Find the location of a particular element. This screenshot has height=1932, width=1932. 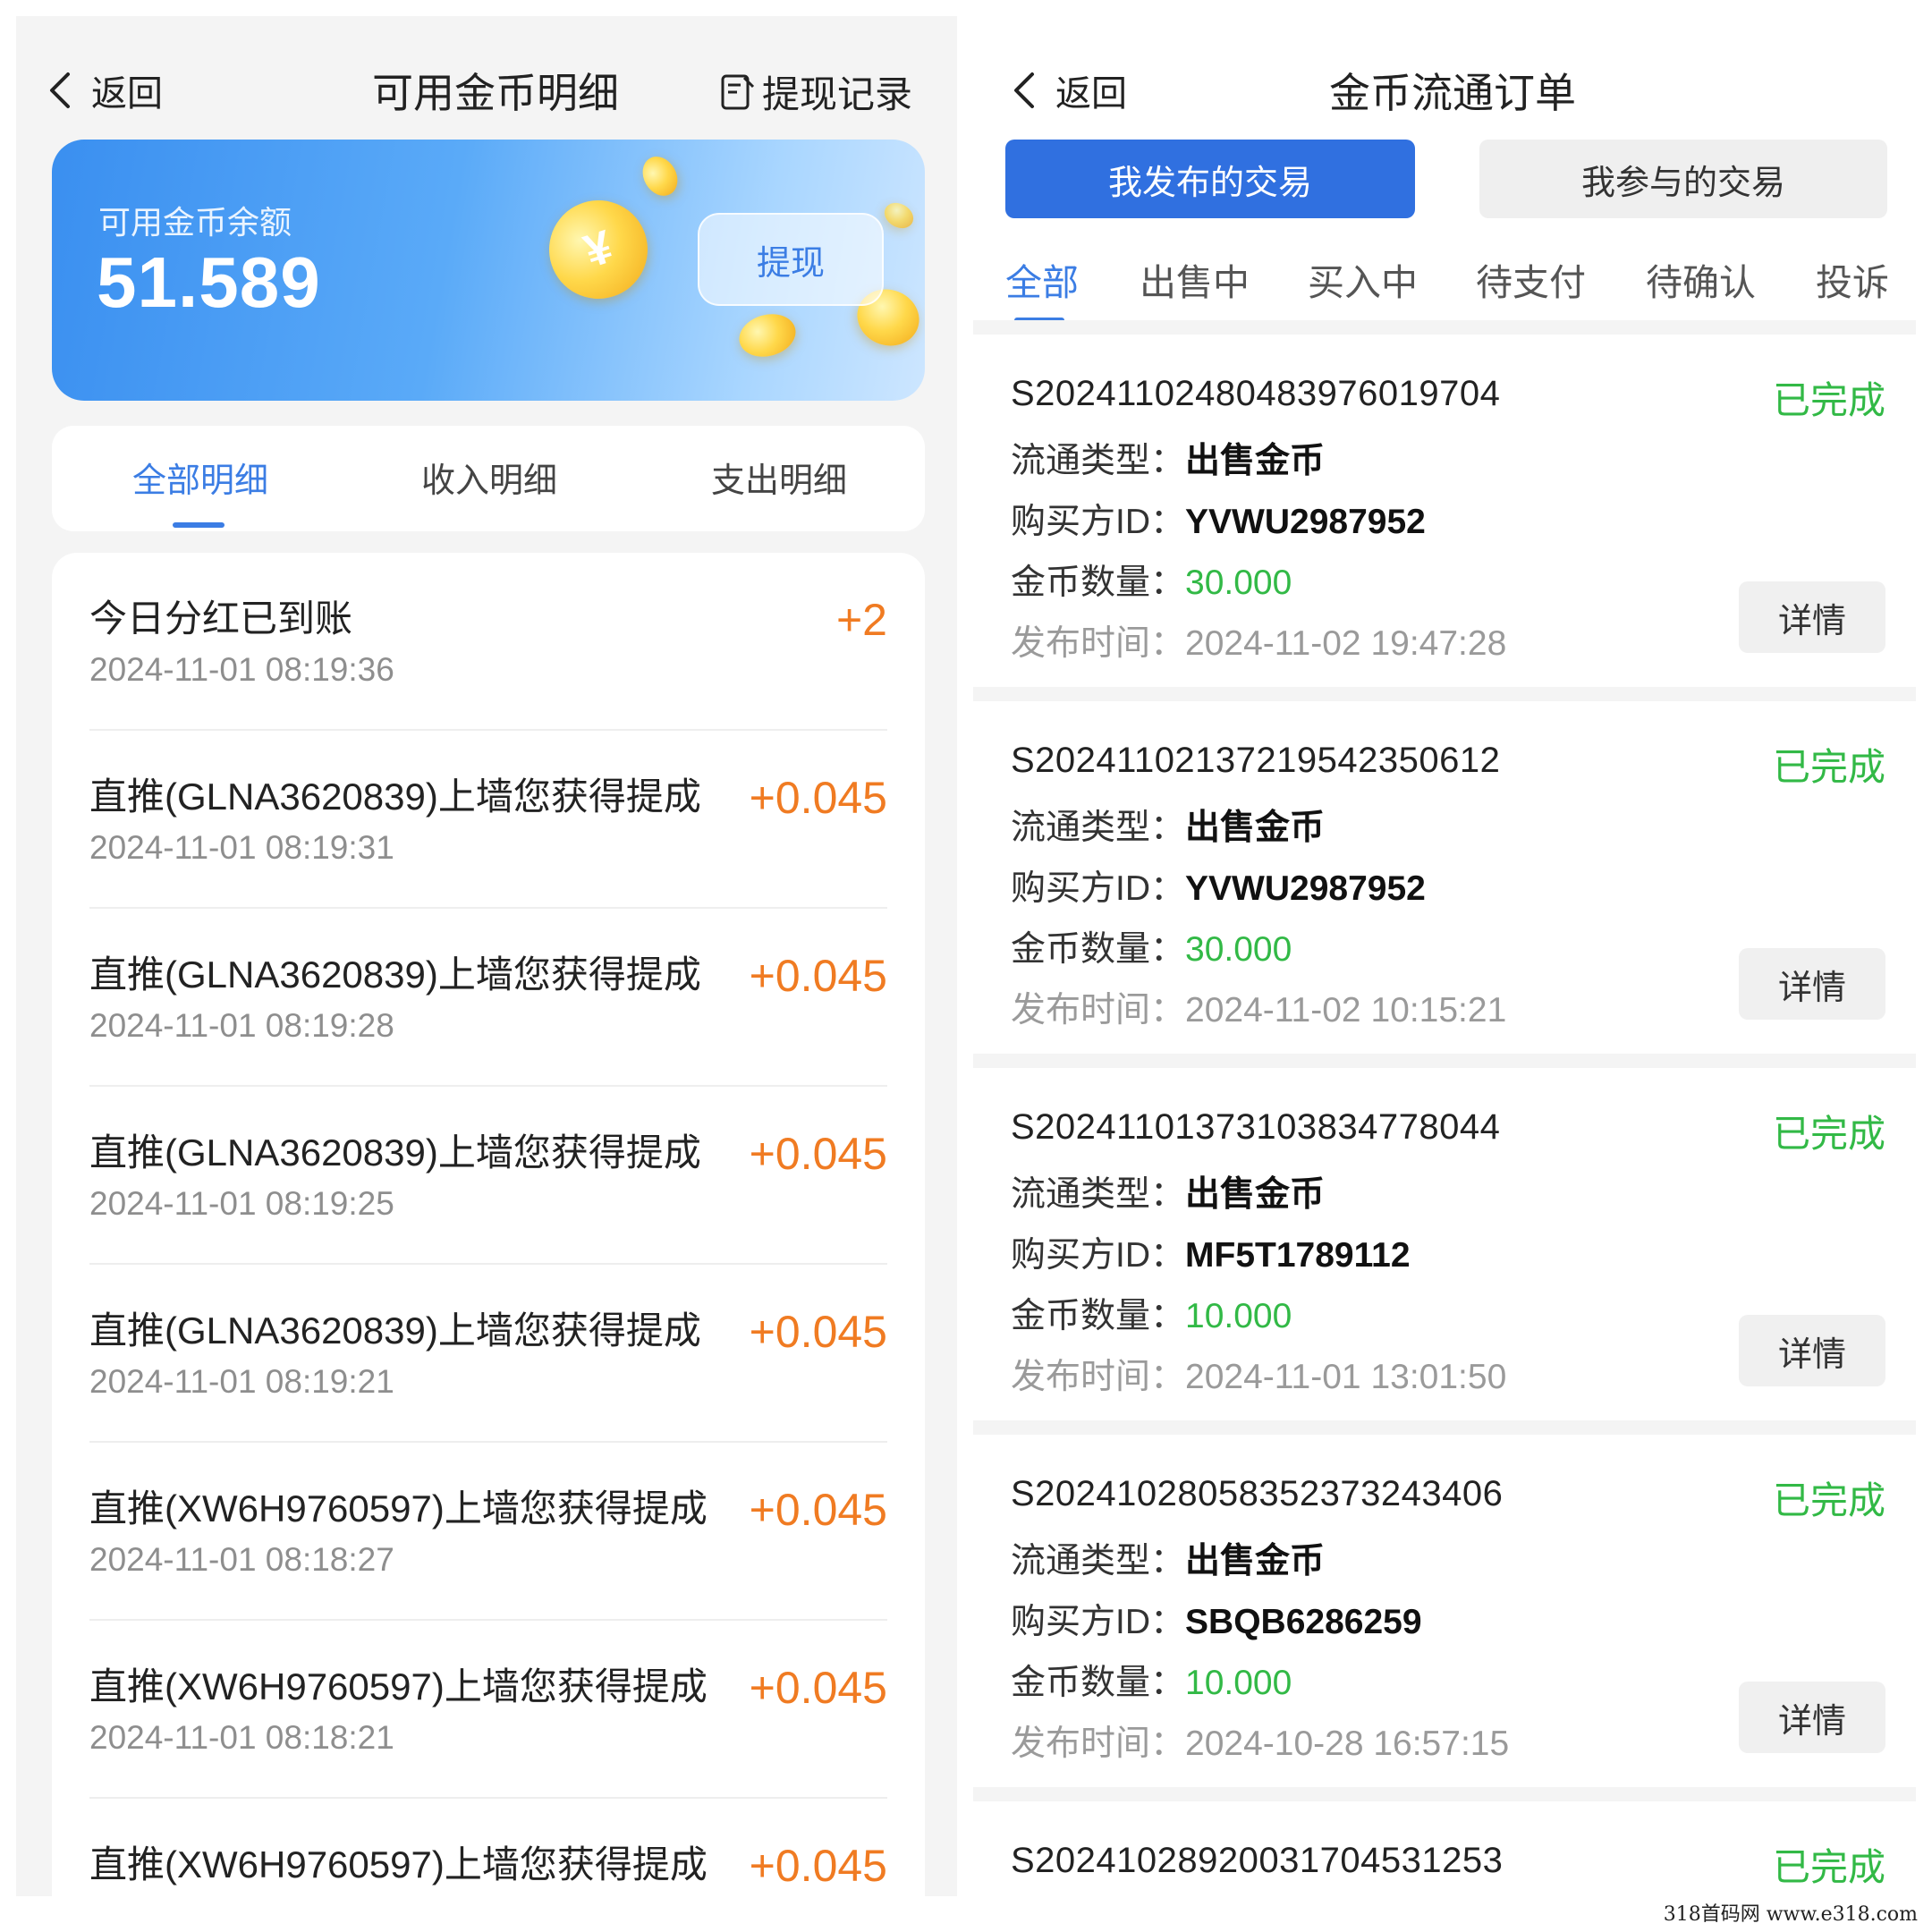

buyer-row: 购买方ID：YVWU2987952 is located at coordinates (1218, 519).